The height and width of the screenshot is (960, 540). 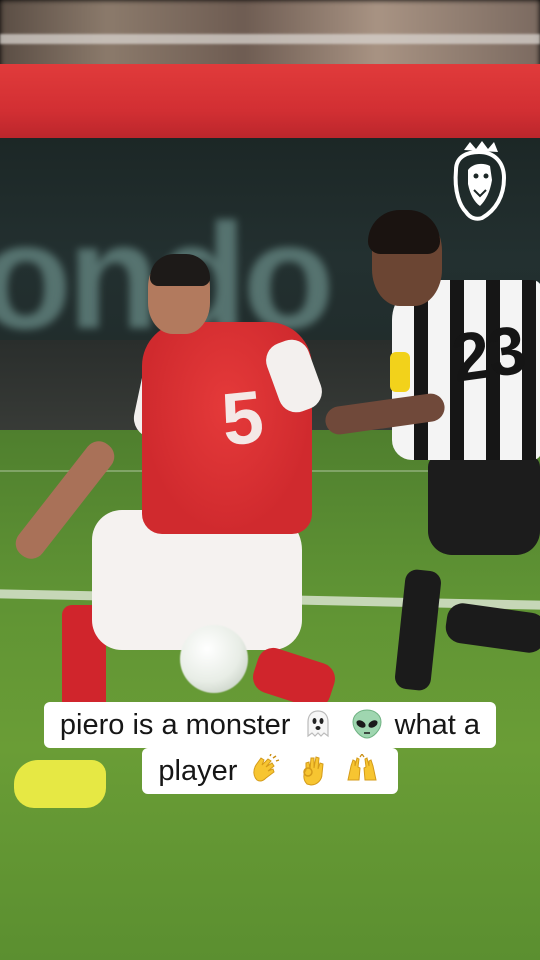 I want to click on home-player-hair, so click(x=180, y=270).